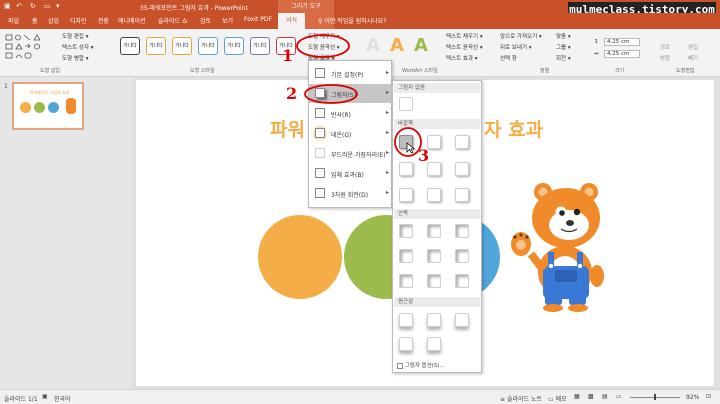 Image resolution: width=720 pixels, height=404 pixels. I want to click on shape-style-5: 가나다, so click(234, 46).